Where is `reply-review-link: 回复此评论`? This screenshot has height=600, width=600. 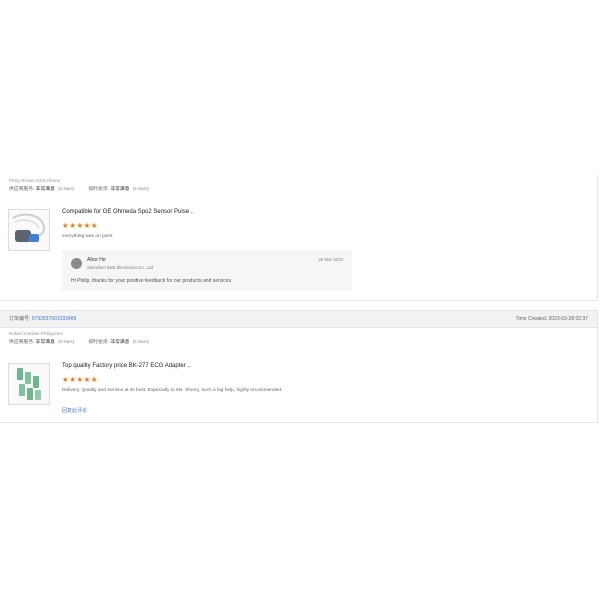 reply-review-link: 回复此评论 is located at coordinates (74, 410).